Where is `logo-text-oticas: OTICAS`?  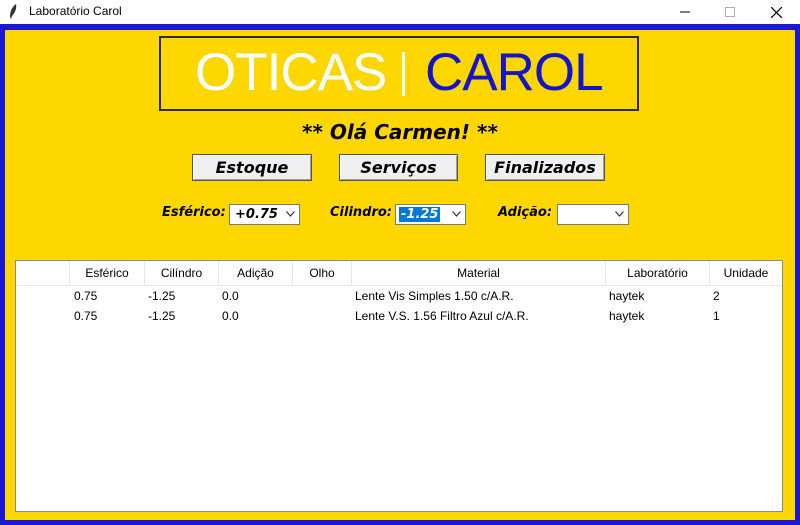
logo-text-oticas: OTICAS is located at coordinates (291, 72).